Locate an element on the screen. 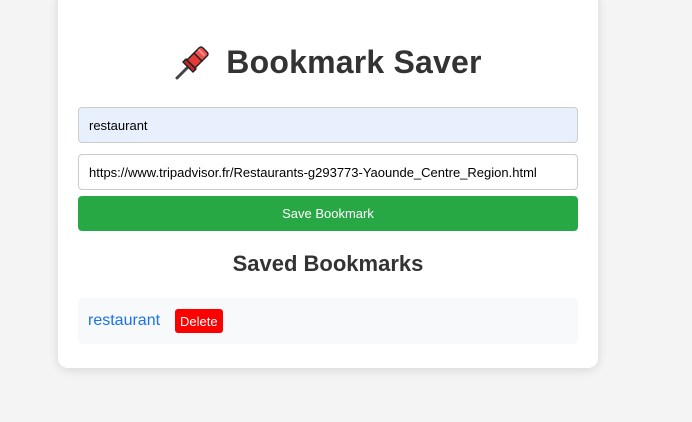 The image size is (692, 422). save-bookmark-button: Save Bookmark is located at coordinates (328, 213).